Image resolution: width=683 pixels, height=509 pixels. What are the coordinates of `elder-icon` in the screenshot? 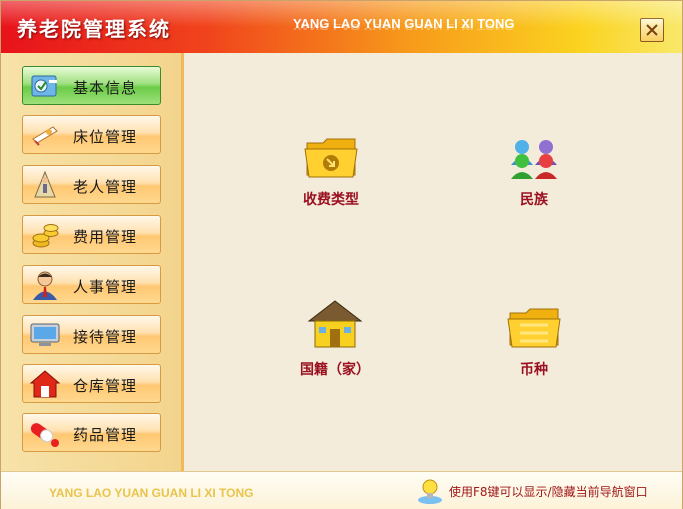 It's located at (45, 184).